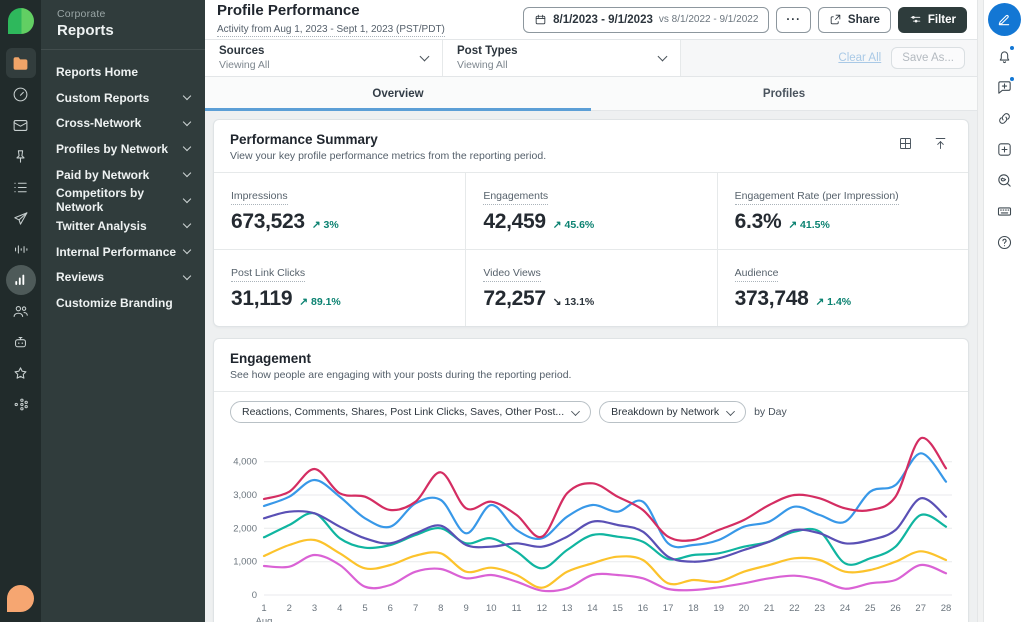  Describe the element at coordinates (21, 125) in the screenshot. I see `inbox-icon` at that location.